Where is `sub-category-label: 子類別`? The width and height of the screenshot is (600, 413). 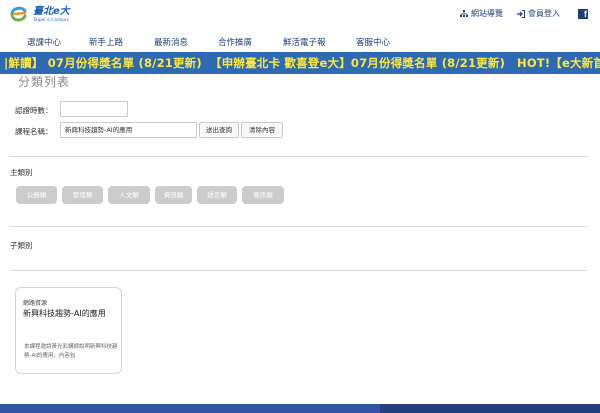 sub-category-label: 子類別 is located at coordinates (21, 245).